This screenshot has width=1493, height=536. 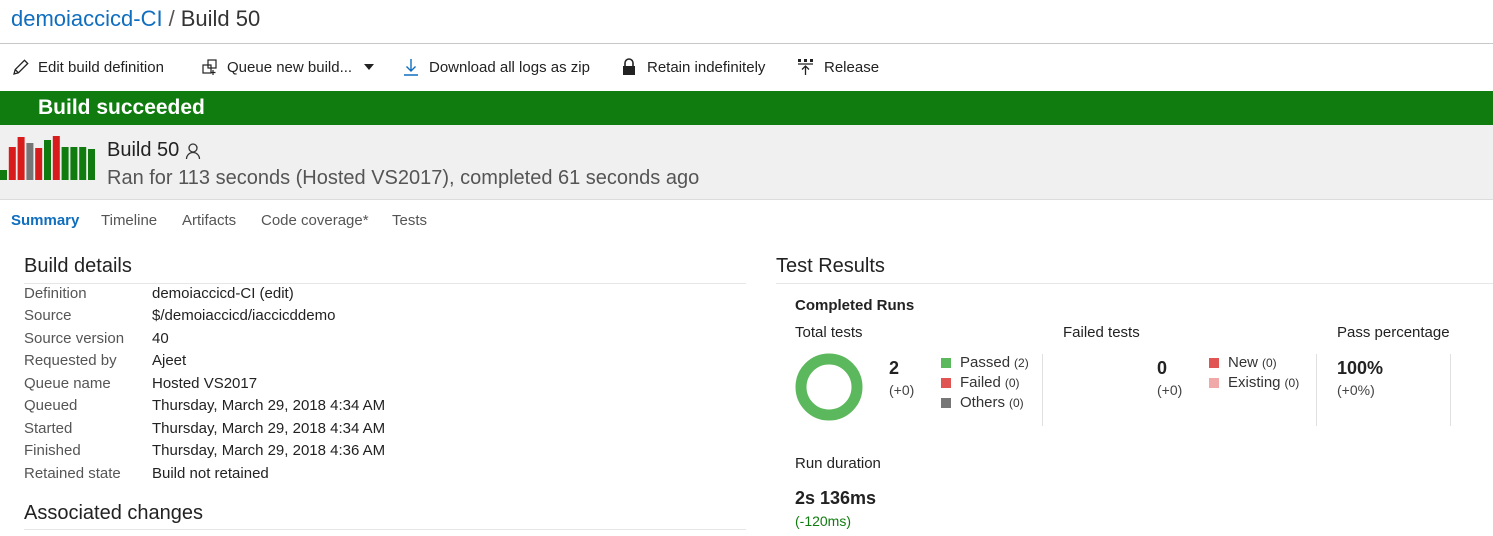 I want to click on run-duration-value: 2s 136ms, so click(x=836, y=498).